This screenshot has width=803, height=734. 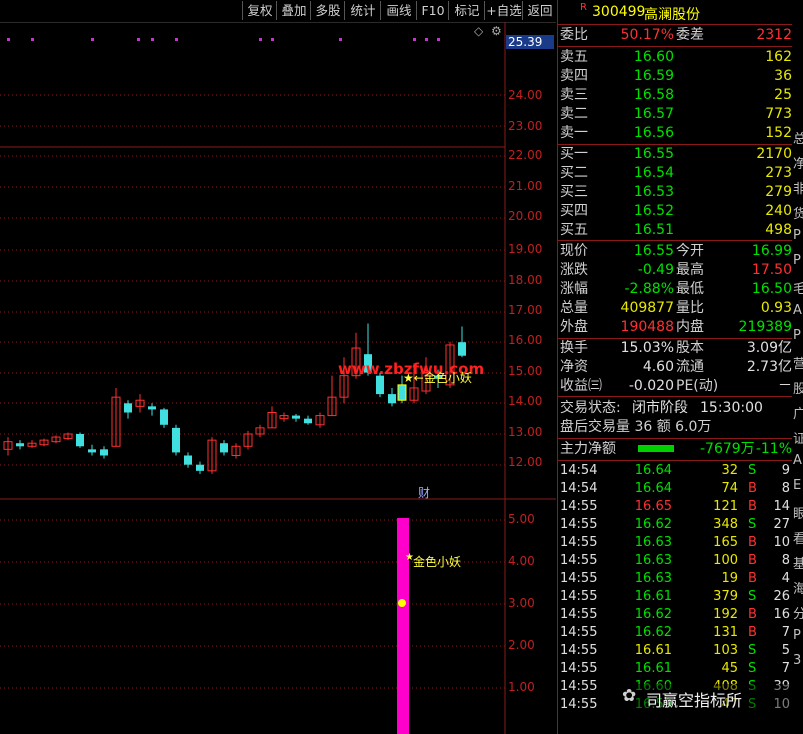 I want to click on bid-volume: 240, so click(x=778, y=211).